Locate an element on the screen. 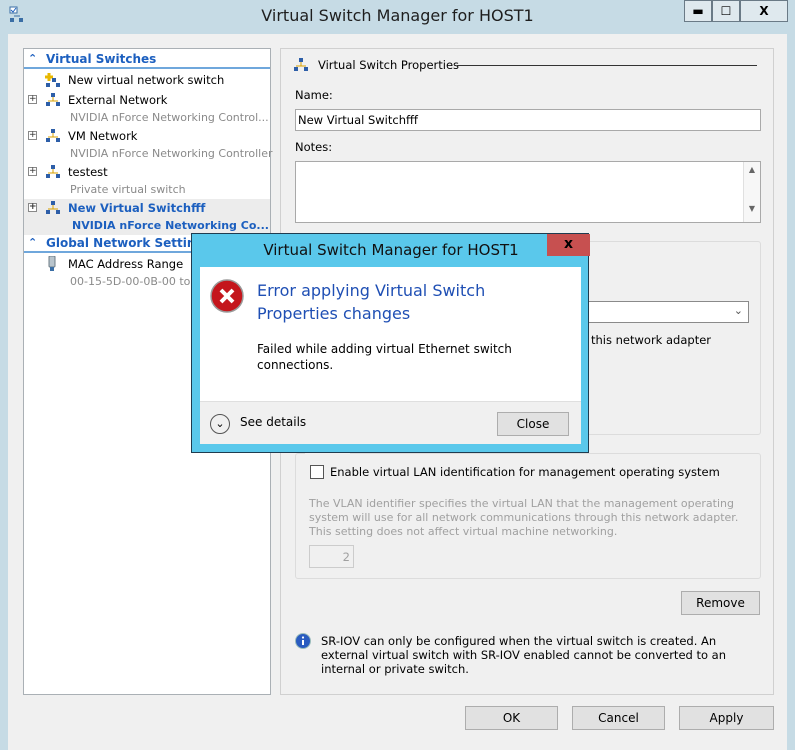 The image size is (795, 750). item-sublabel: NVIDIA nForce Networking Controller is located at coordinates (171, 153).